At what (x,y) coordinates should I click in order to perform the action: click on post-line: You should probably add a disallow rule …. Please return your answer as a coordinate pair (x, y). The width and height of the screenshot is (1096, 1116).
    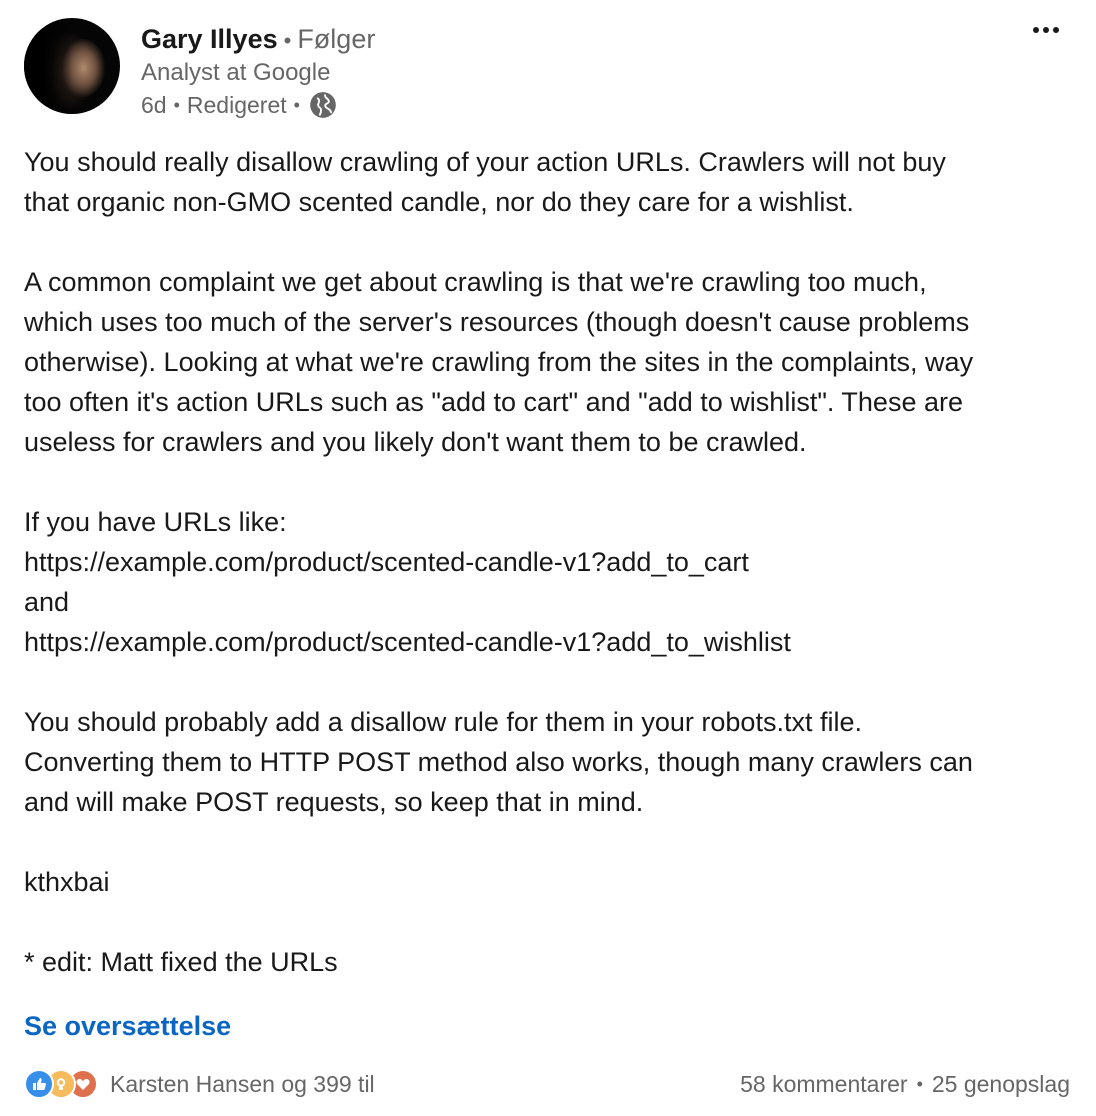
    Looking at the image, I should click on (443, 722).